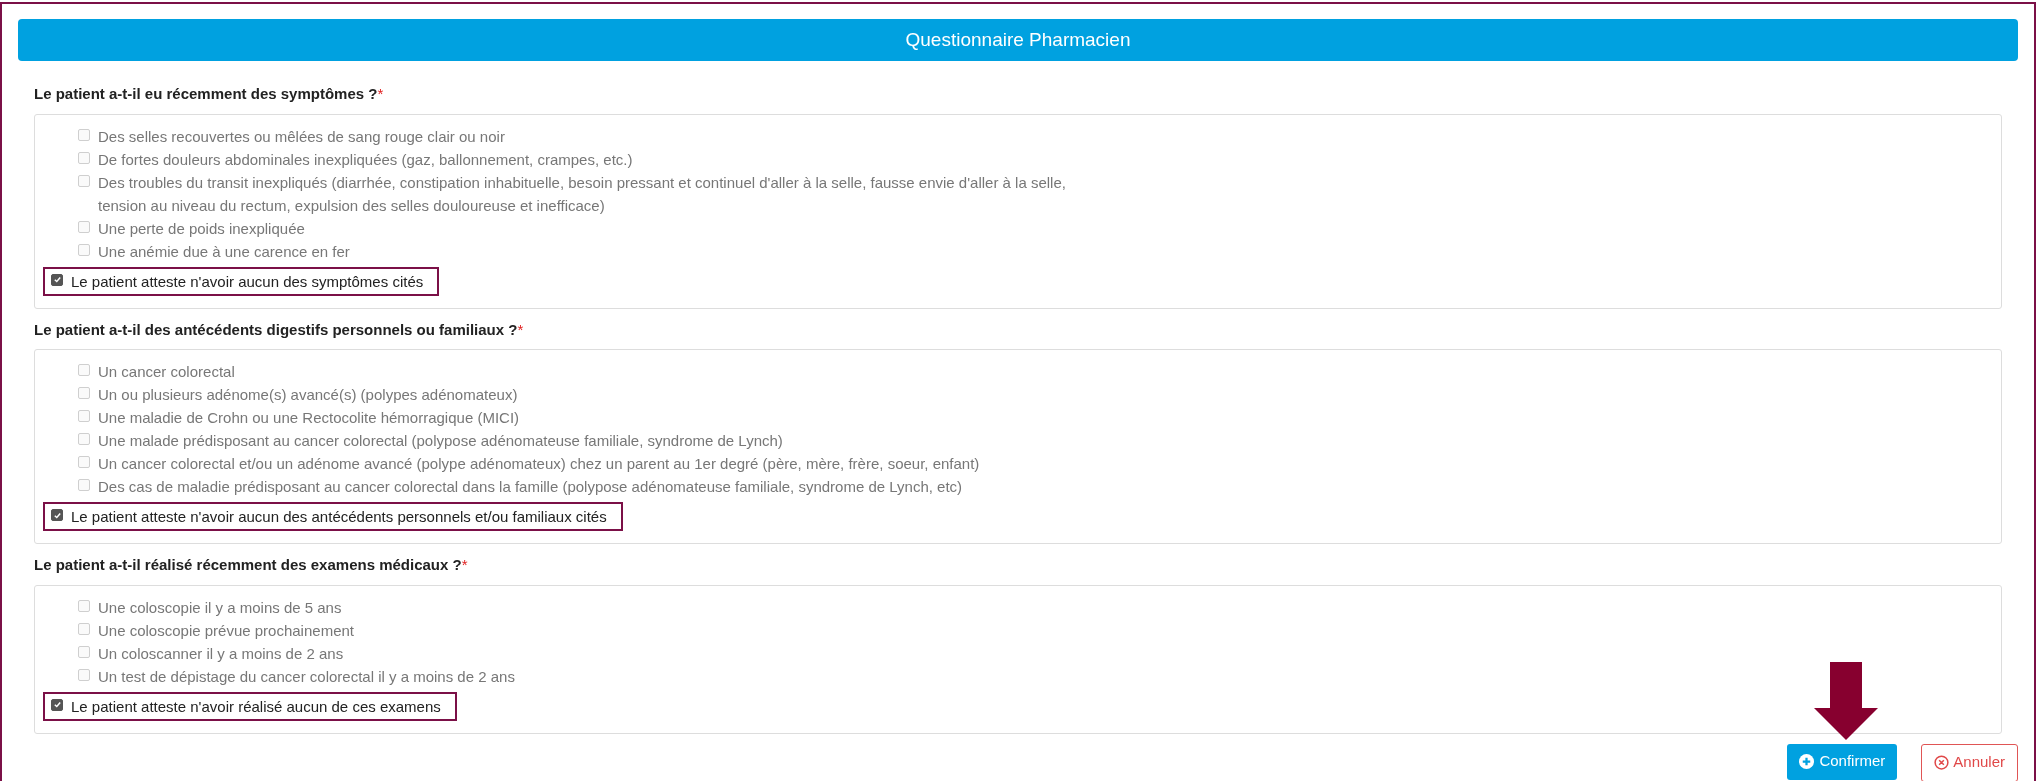  I want to click on question-title: Le patient a-t-il eu récemment des symptômes ?*, so click(209, 93).